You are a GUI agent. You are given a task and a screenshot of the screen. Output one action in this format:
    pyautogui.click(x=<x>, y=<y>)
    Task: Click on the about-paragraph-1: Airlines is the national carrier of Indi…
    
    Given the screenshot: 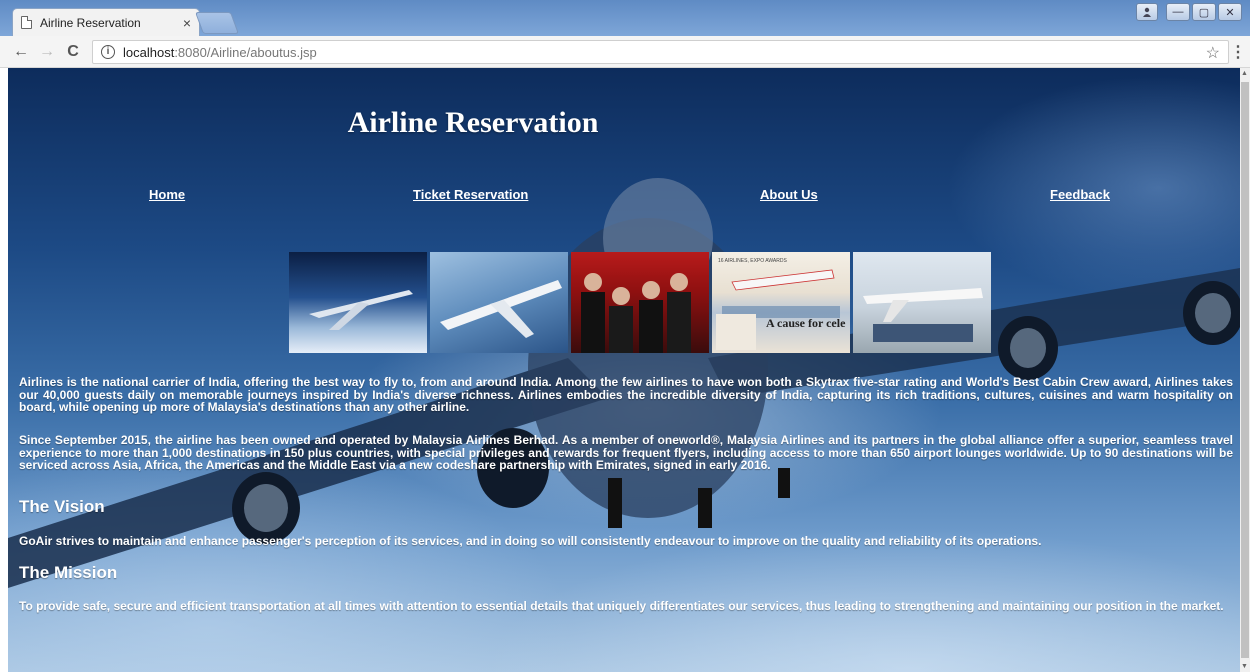 What is the action you would take?
    pyautogui.click(x=626, y=394)
    